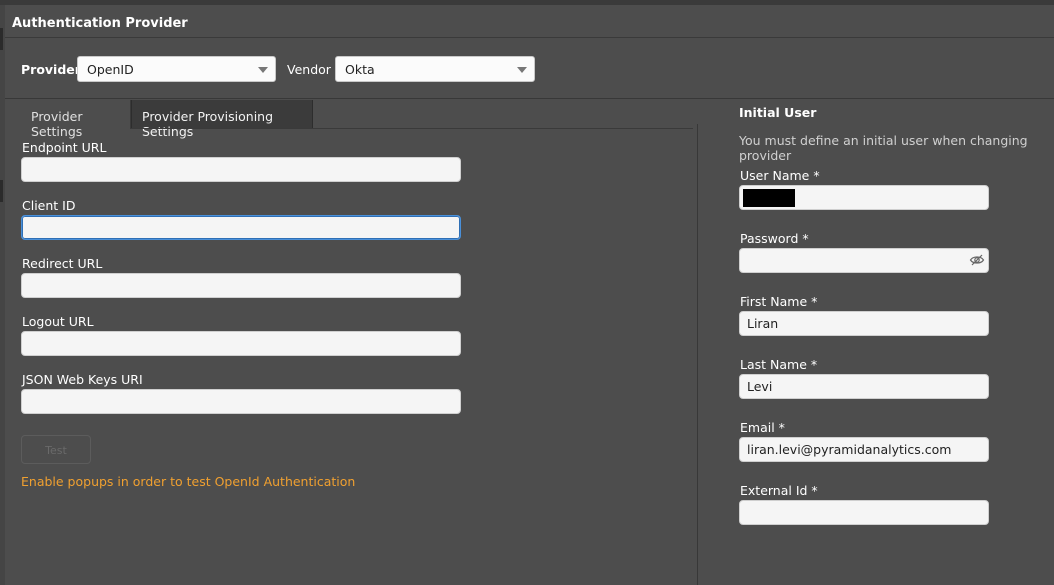 The height and width of the screenshot is (585, 1054). Describe the element at coordinates (57, 124) in the screenshot. I see `tab-label: Provider Settings` at that location.